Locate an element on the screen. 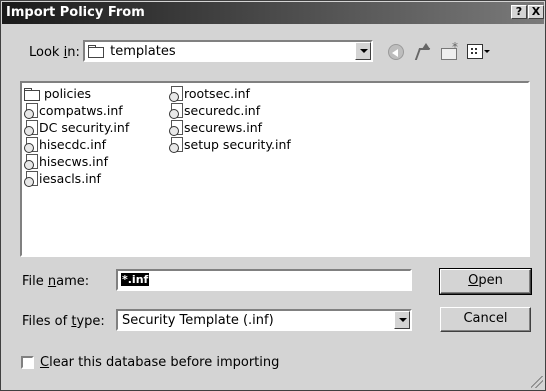 The image size is (546, 391). list-item-file: setup security.inf is located at coordinates (230, 145).